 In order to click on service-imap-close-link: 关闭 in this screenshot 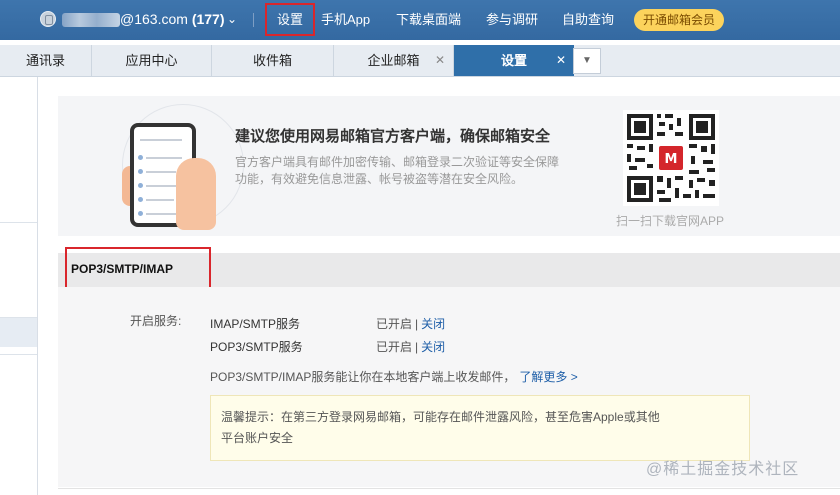, I will do `click(433, 324)`.